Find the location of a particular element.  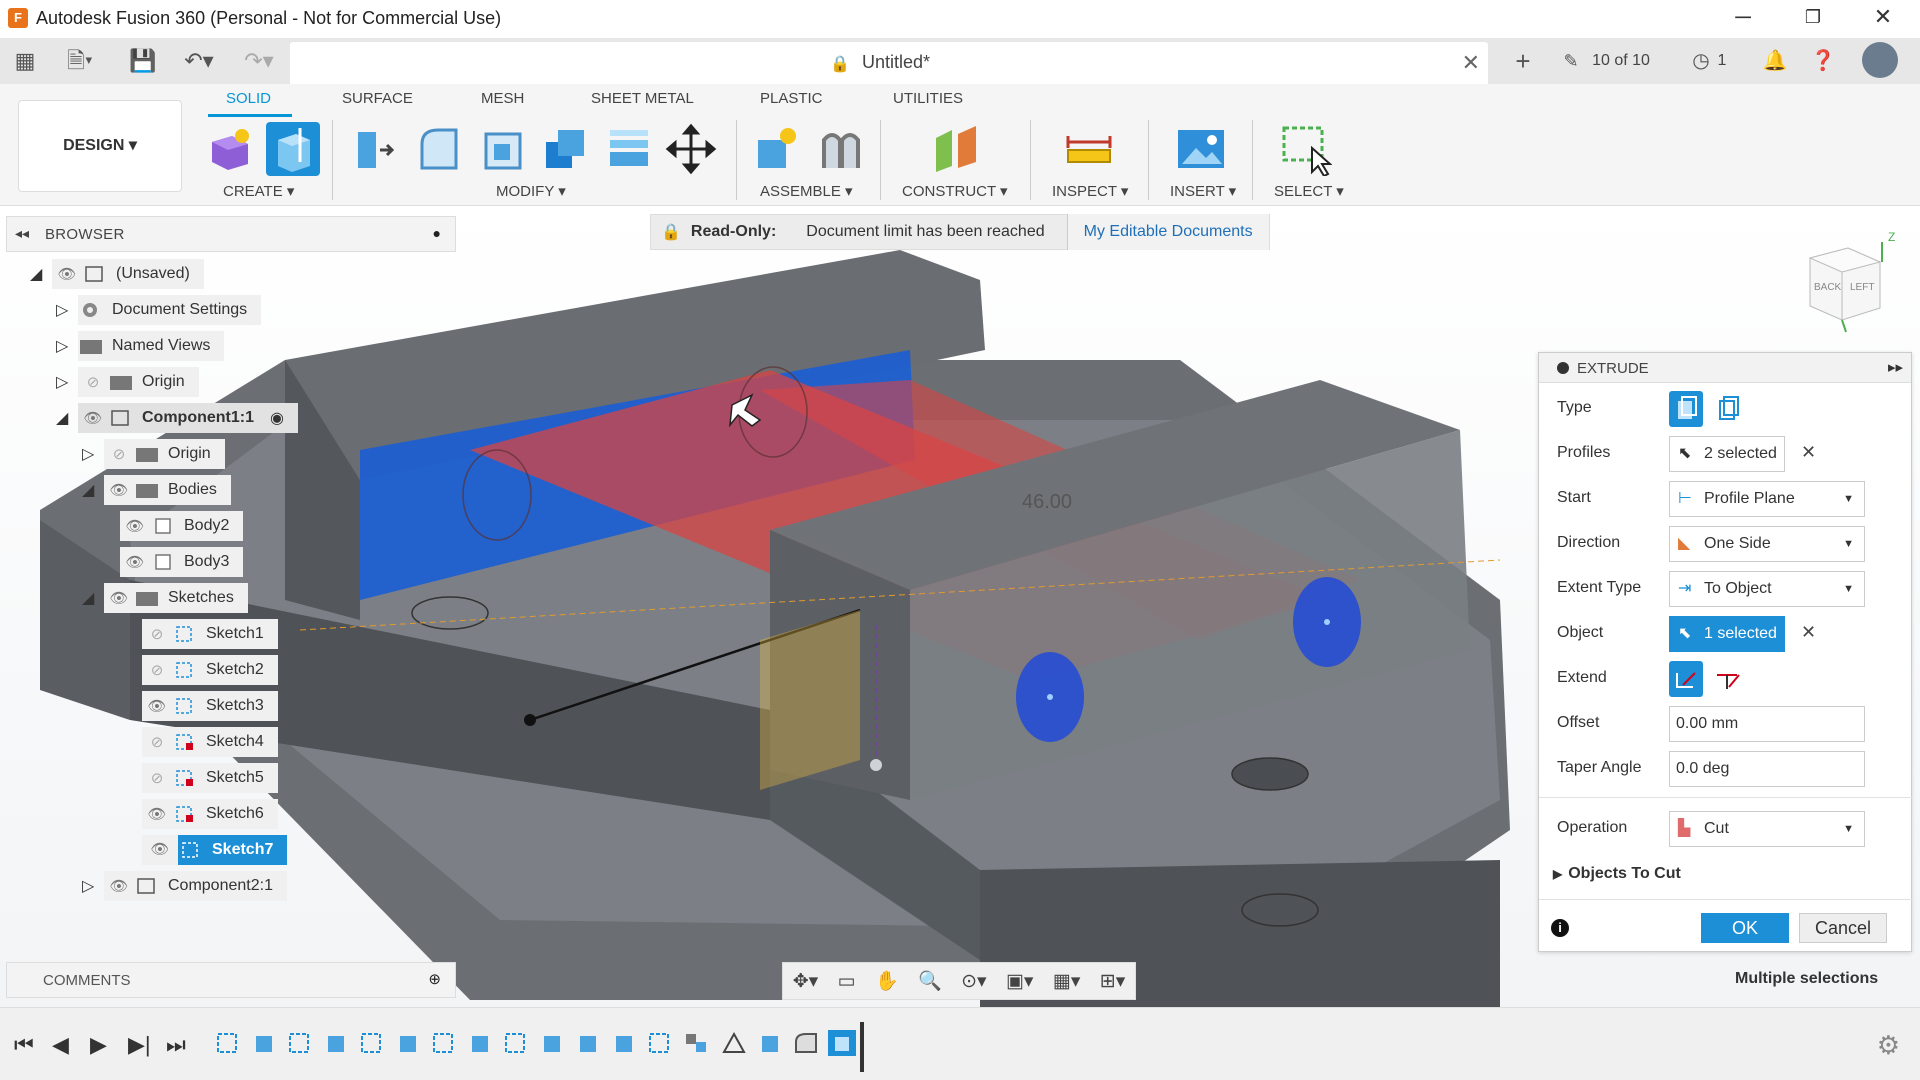

zoom-icon: 🔍 is located at coordinates (930, 981).